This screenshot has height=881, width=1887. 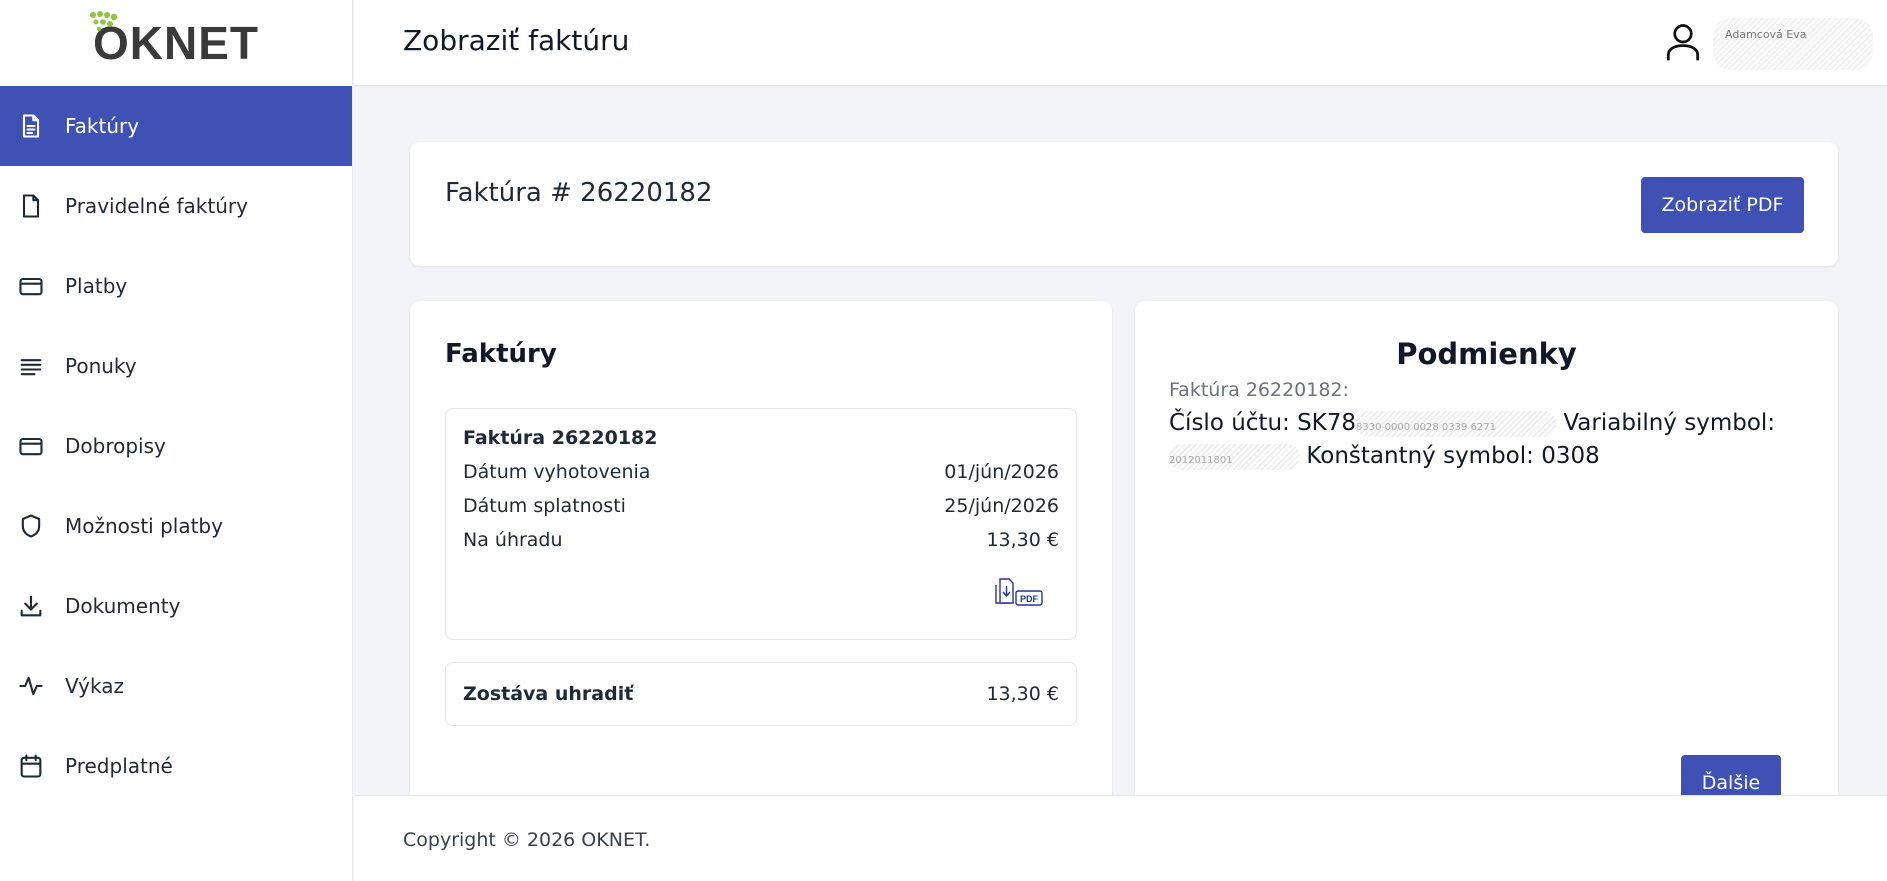 What do you see at coordinates (31, 366) in the screenshot?
I see `lines-icon` at bounding box center [31, 366].